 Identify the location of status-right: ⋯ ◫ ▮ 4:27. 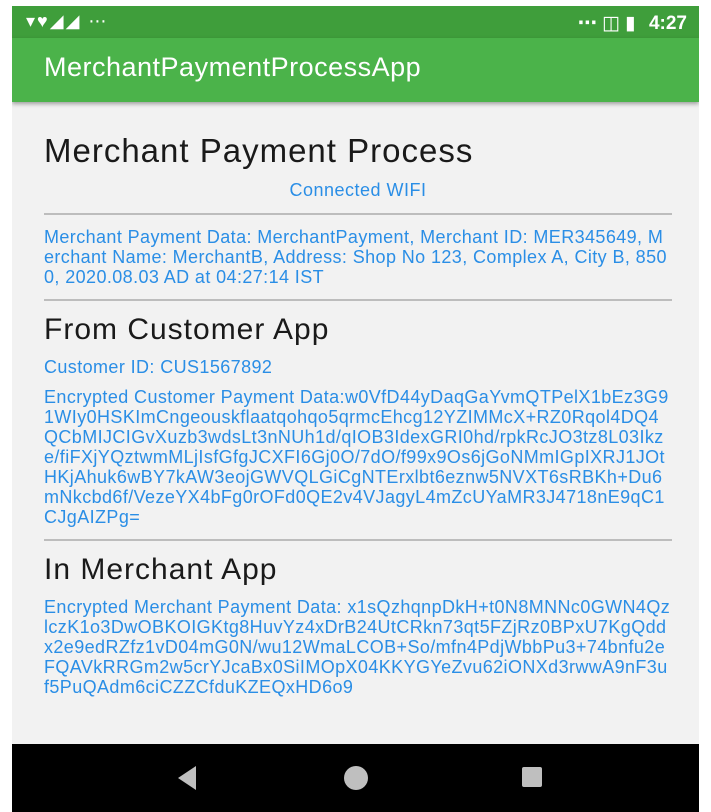
(628, 23).